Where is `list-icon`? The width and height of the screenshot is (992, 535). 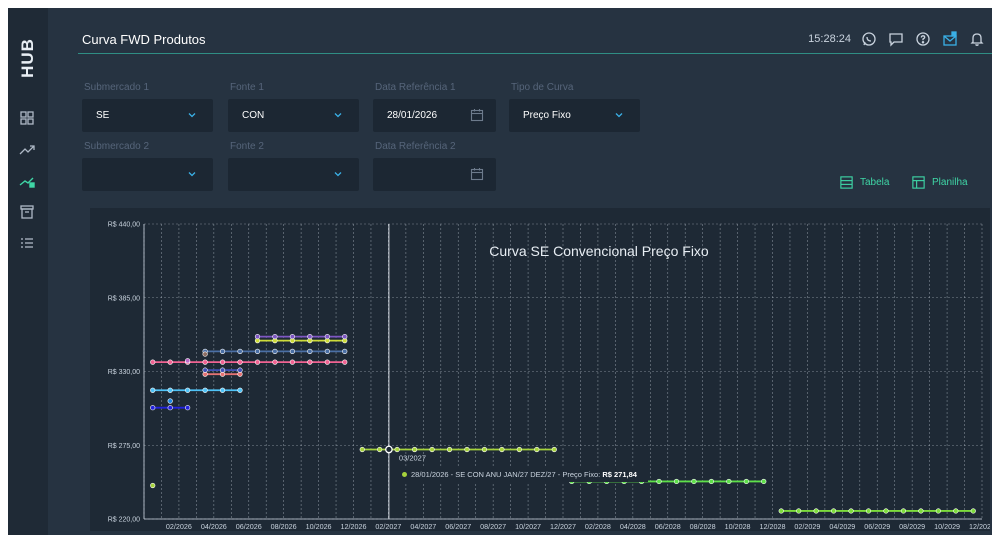
list-icon is located at coordinates (27, 243).